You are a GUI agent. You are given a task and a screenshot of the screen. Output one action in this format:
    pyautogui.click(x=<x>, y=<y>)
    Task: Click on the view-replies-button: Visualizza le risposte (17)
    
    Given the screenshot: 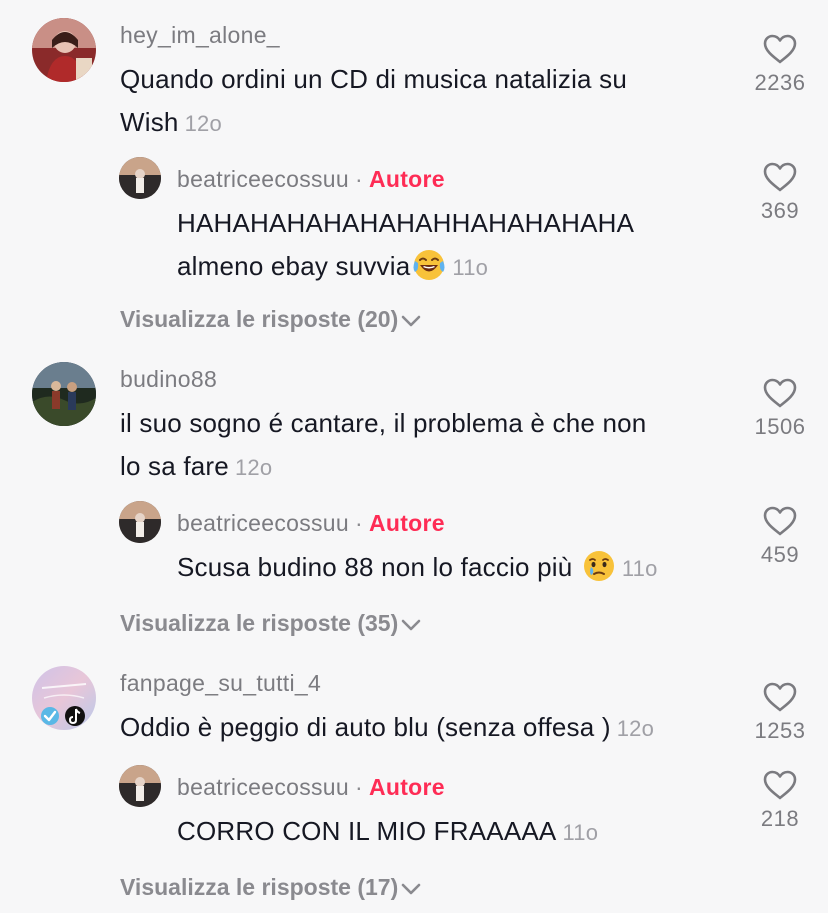 What is the action you would take?
    pyautogui.click(x=271, y=887)
    